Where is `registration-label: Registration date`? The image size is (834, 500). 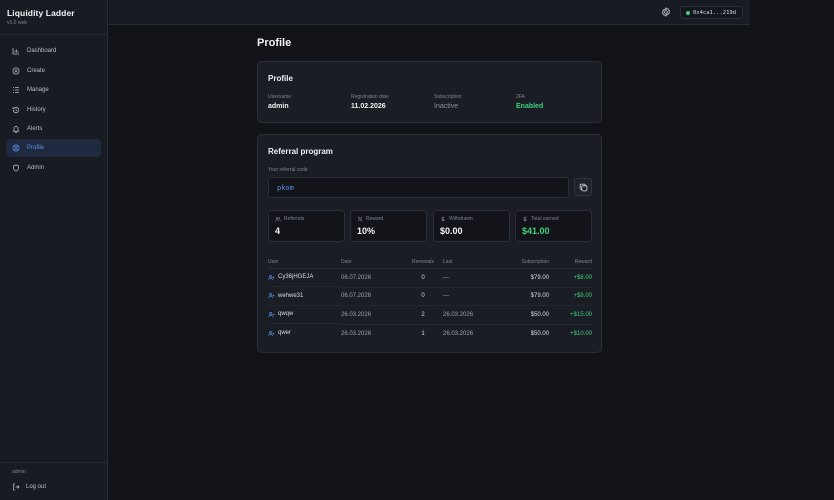
registration-label: Registration date is located at coordinates (370, 97).